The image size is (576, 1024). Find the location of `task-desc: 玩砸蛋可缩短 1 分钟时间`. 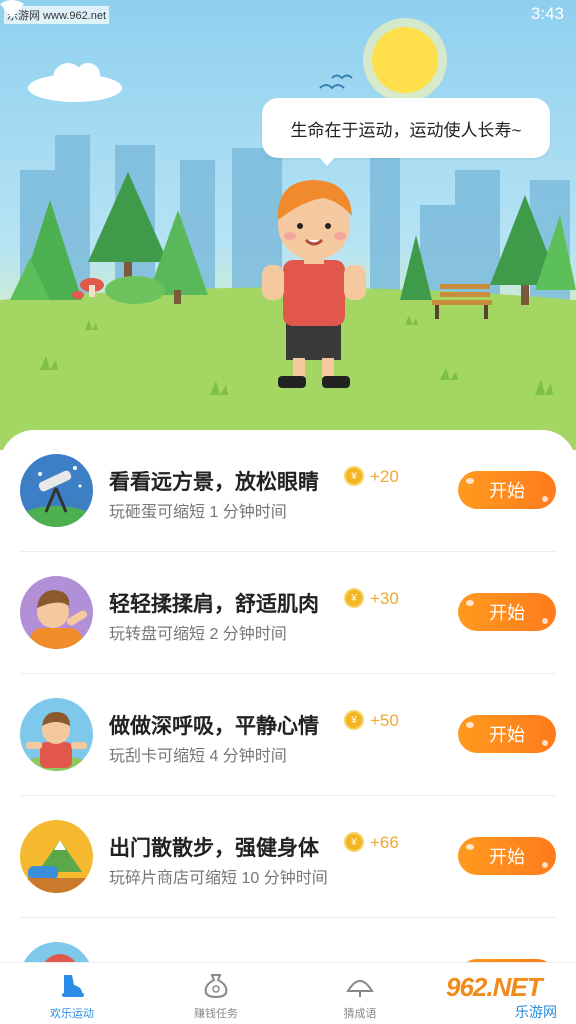

task-desc: 玩砸蛋可缩短 1 分钟时间 is located at coordinates (198, 512).